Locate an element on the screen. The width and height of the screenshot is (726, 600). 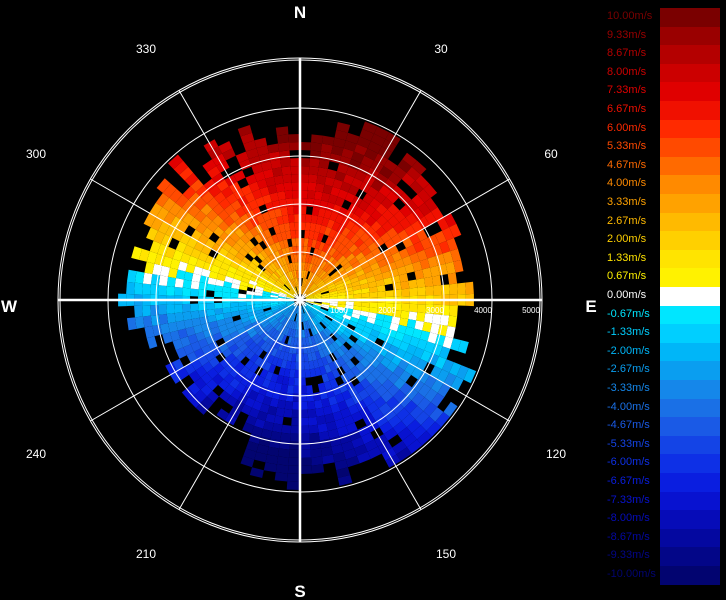
legend-row: -10.00m/s is located at coordinates (662, 575).